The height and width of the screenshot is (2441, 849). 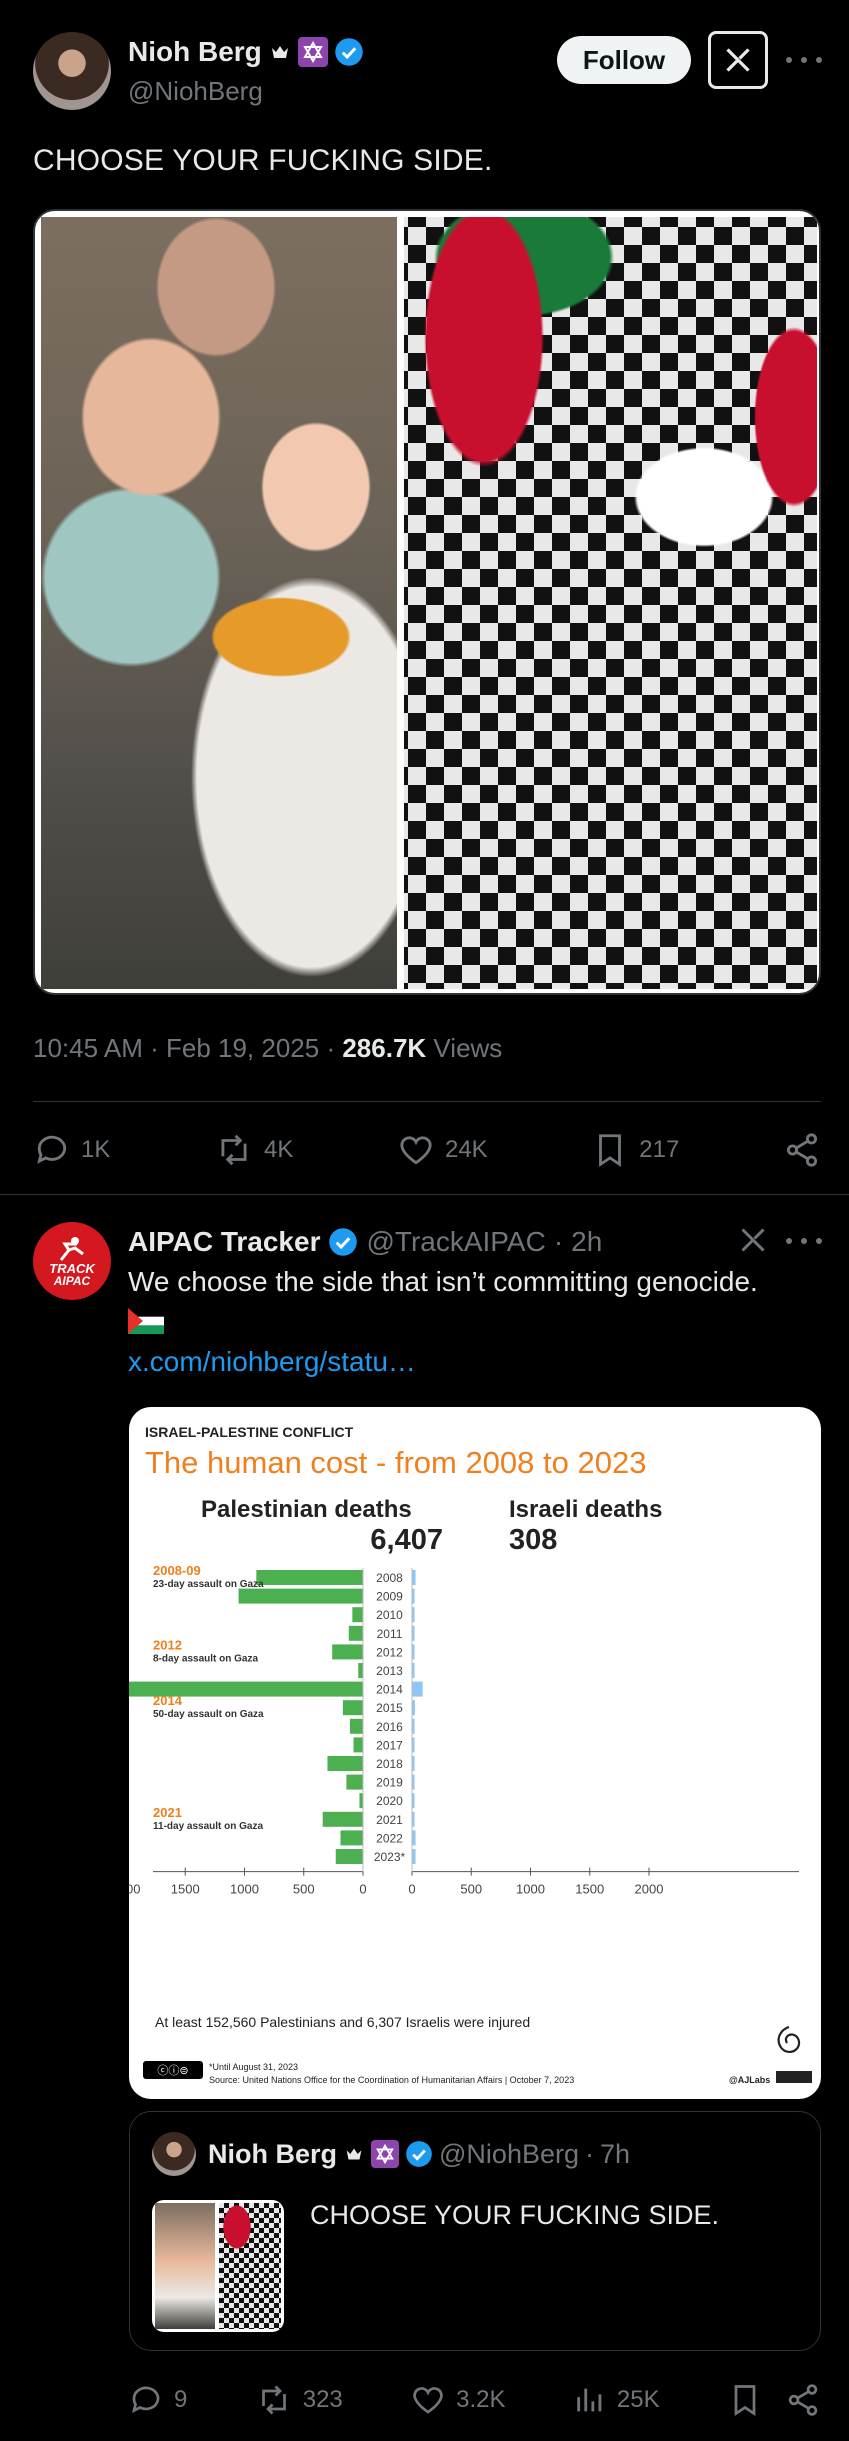 What do you see at coordinates (390, 1634) in the screenshot?
I see `year-label: 2011` at bounding box center [390, 1634].